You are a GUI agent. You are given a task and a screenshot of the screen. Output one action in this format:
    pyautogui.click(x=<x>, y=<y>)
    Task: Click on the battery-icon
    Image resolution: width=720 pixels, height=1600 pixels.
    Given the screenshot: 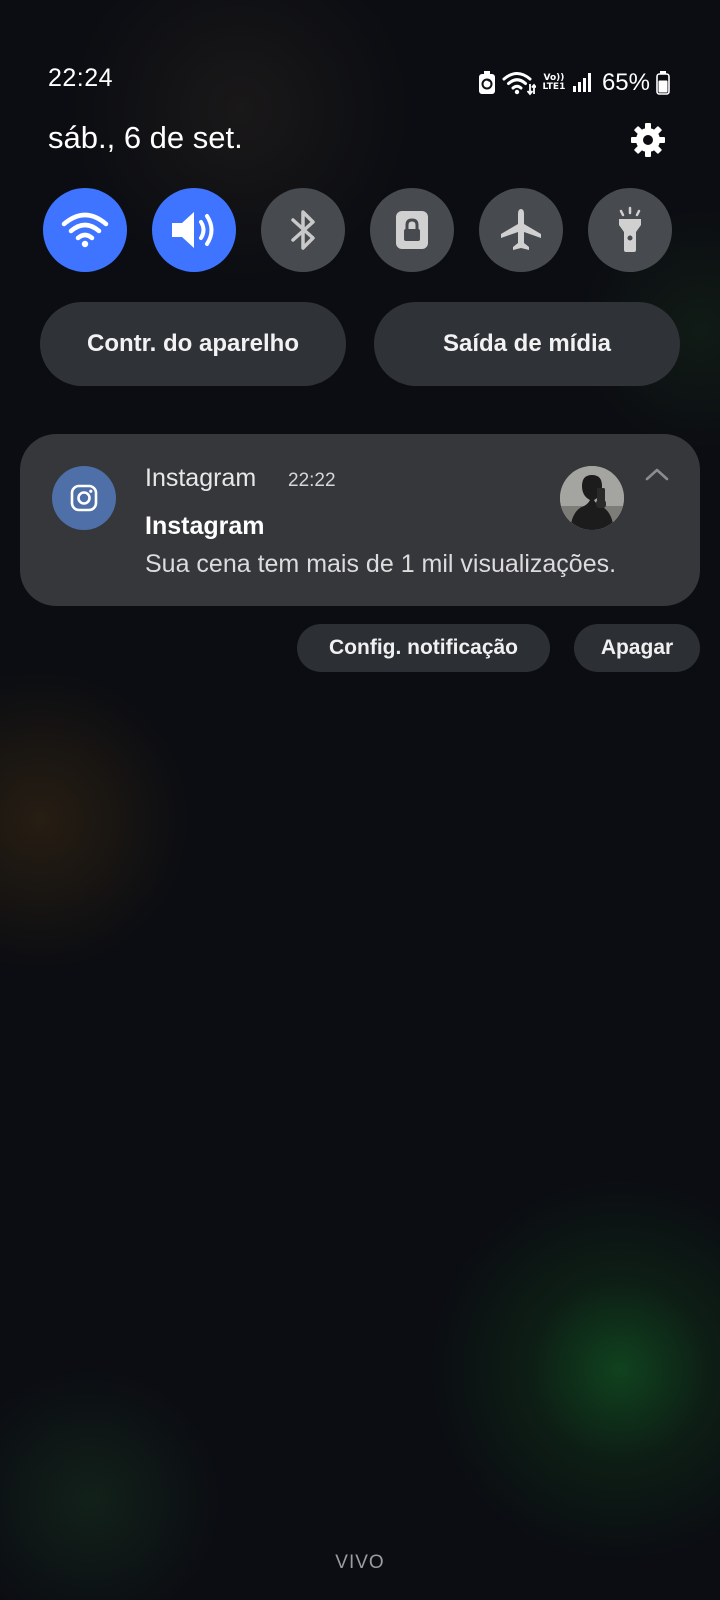 What is the action you would take?
    pyautogui.click(x=663, y=83)
    